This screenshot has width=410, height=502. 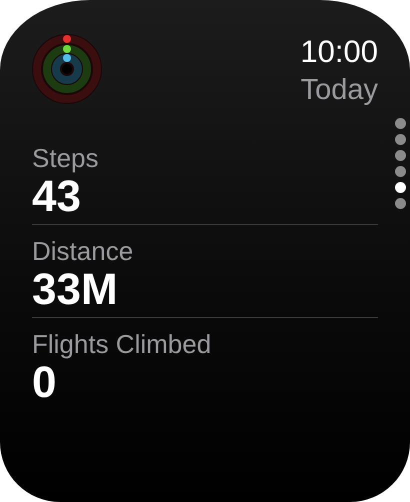 What do you see at coordinates (339, 90) in the screenshot?
I see `date-label: Today` at bounding box center [339, 90].